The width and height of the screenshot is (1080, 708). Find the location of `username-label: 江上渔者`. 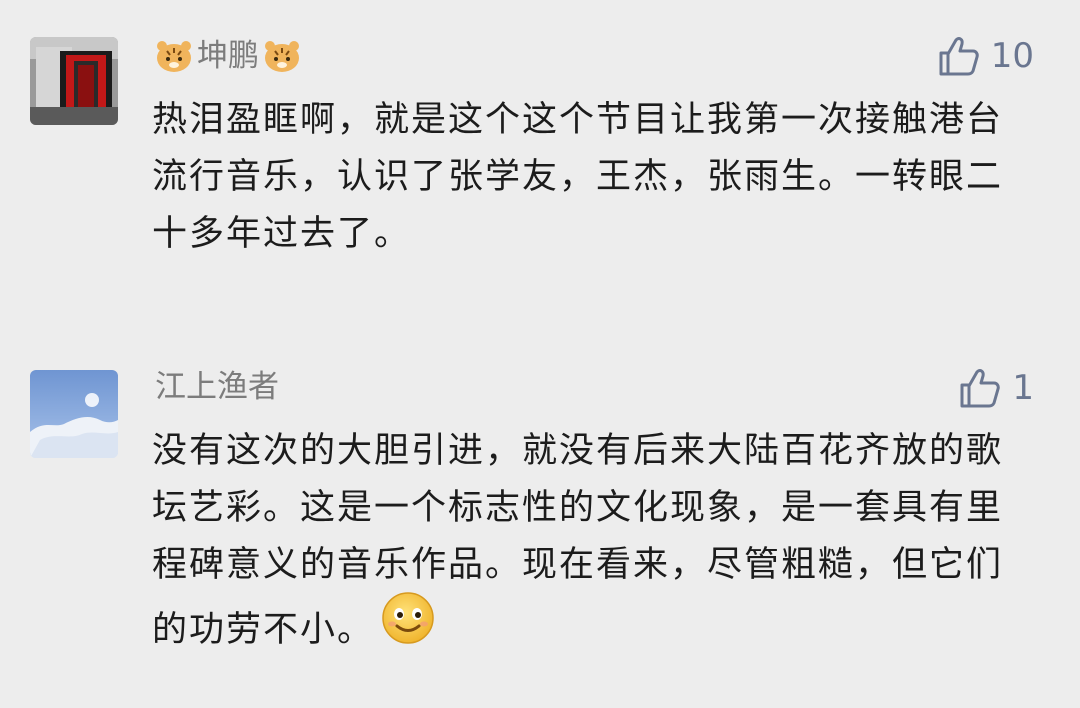

username-label: 江上渔者 is located at coordinates (217, 387).